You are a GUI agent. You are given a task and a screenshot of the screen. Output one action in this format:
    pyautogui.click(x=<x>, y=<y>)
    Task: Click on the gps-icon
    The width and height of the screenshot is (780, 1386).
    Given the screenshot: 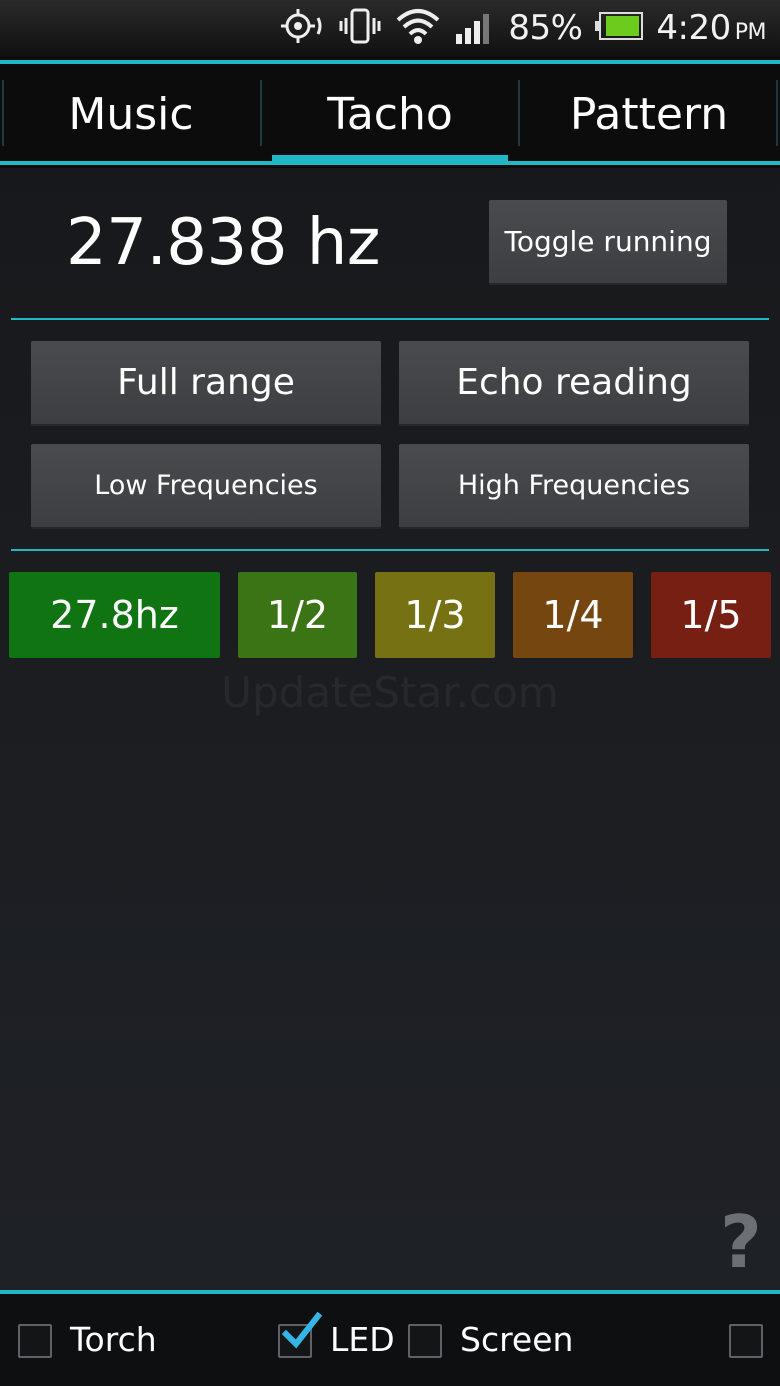 What is the action you would take?
    pyautogui.click(x=303, y=28)
    